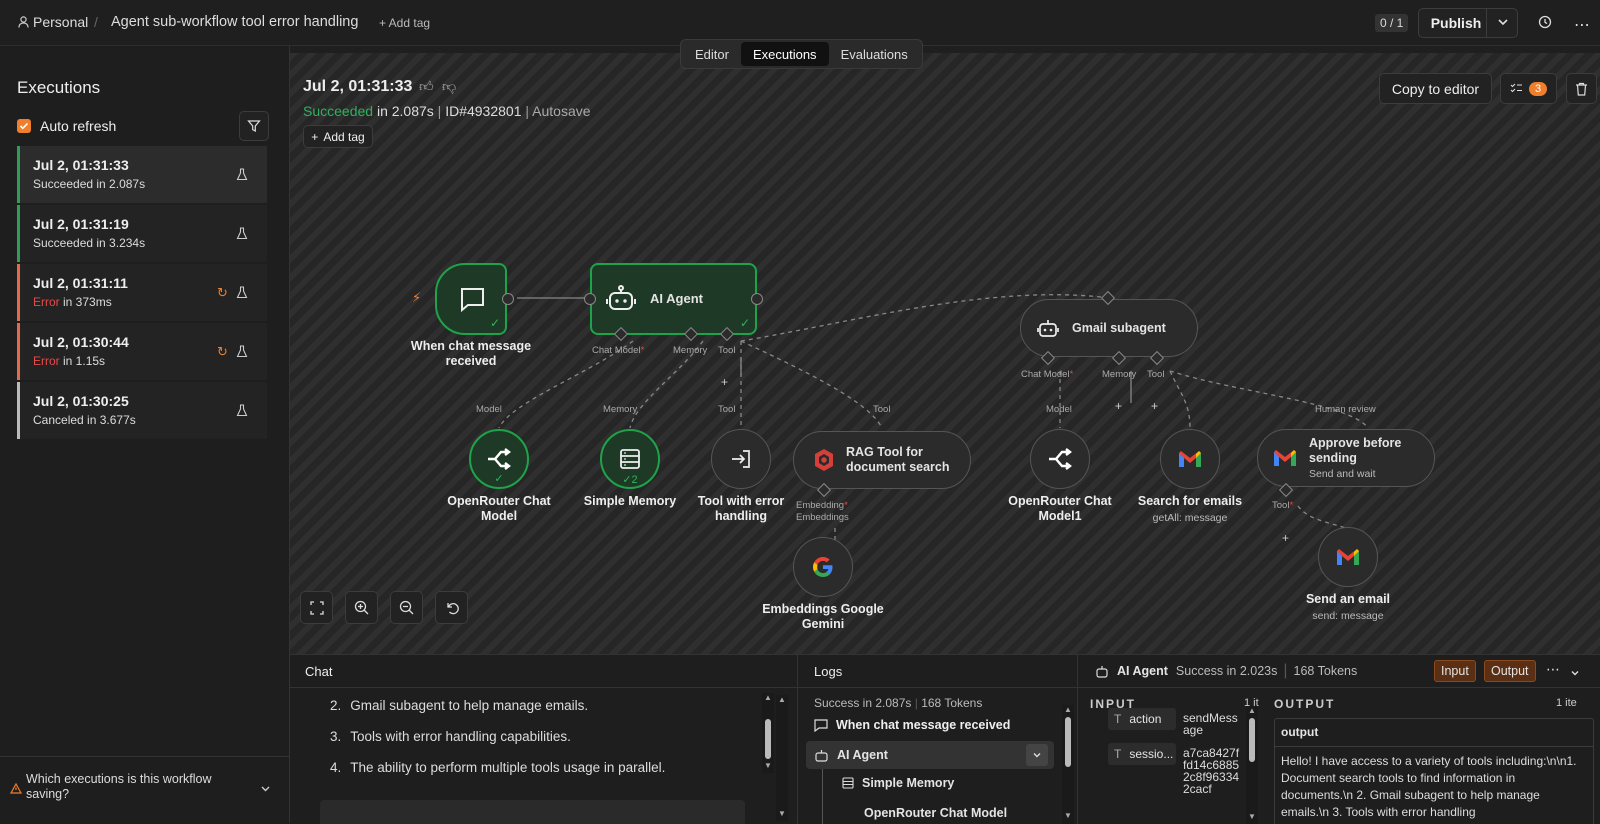  Describe the element at coordinates (823, 567) in the screenshot. I see `embeddings-gemini-node` at that location.